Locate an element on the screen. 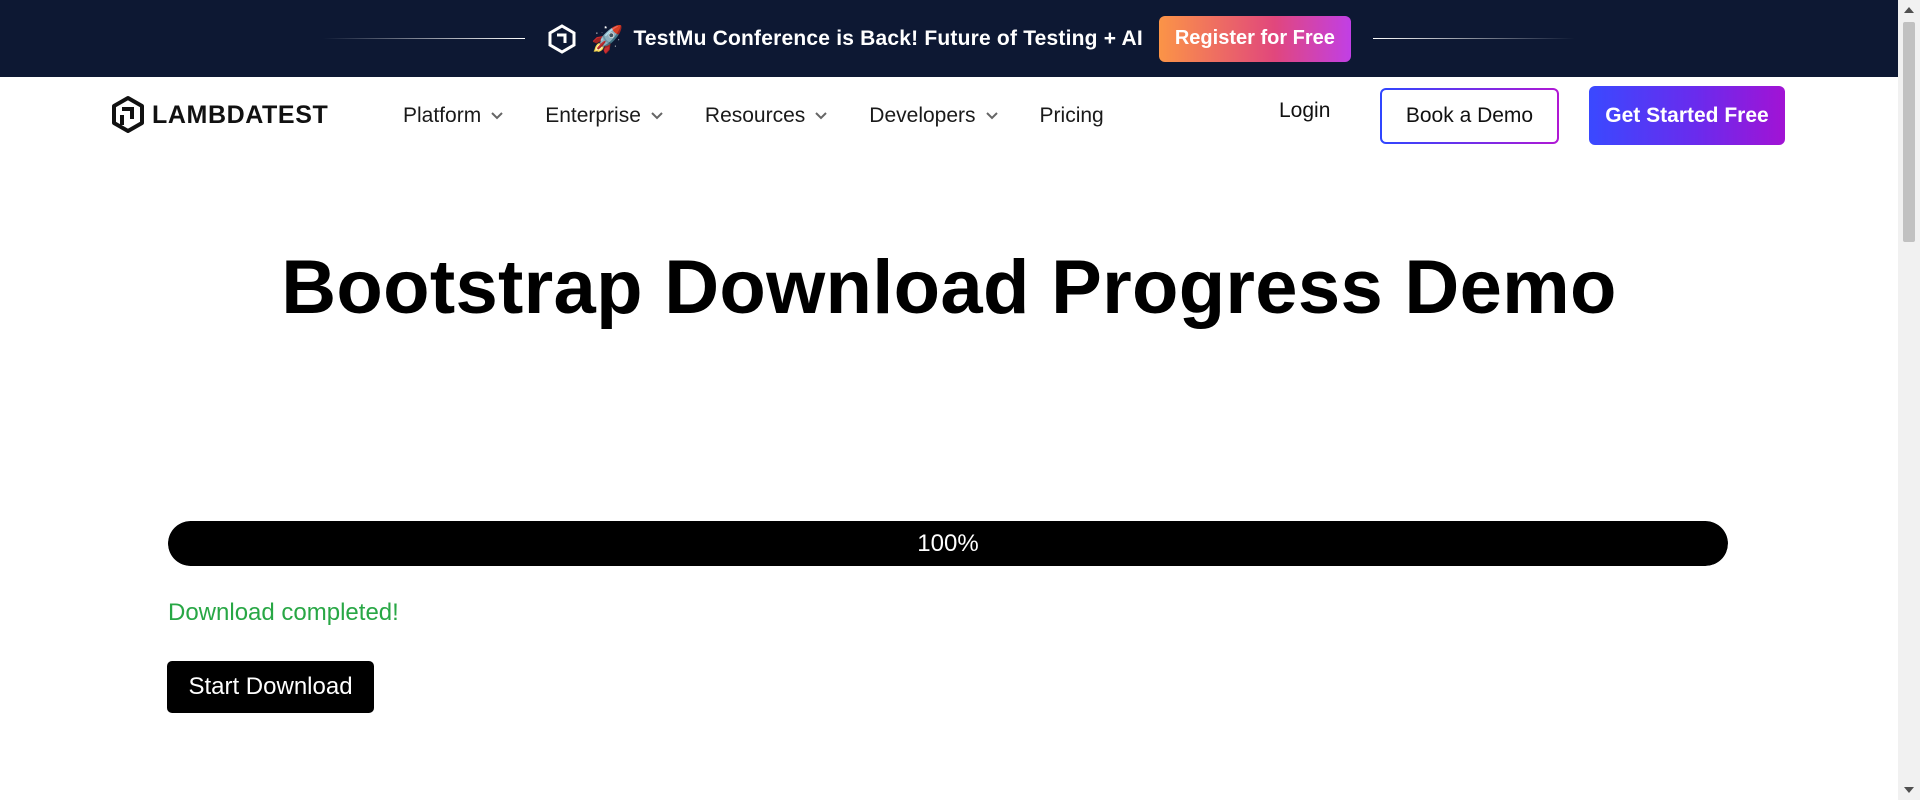 The height and width of the screenshot is (800, 1920). register-button: Register for Free is located at coordinates (1254, 38).